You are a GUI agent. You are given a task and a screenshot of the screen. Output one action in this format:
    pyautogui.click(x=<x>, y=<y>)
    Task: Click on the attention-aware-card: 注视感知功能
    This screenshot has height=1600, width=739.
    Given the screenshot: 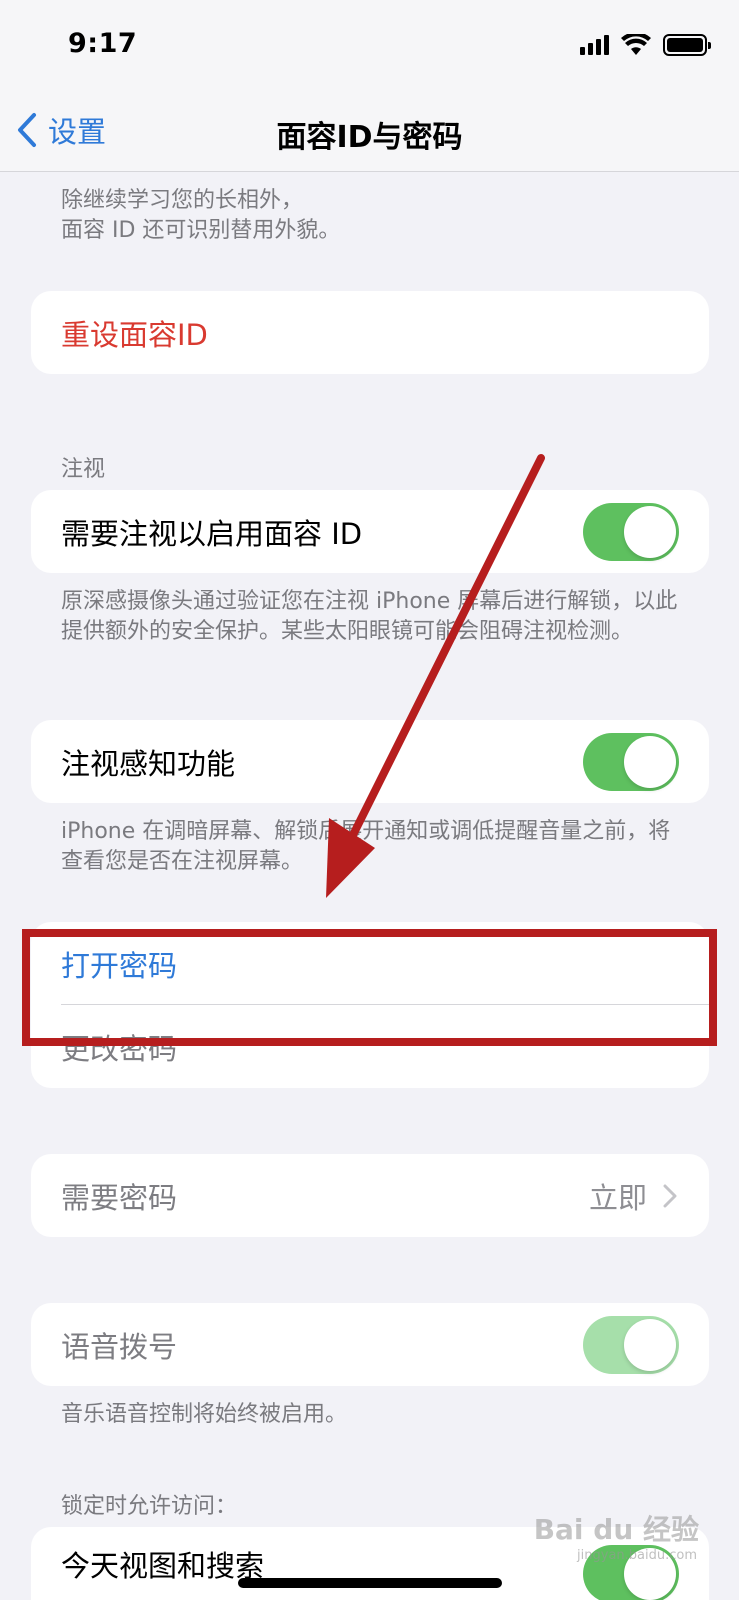 What is the action you would take?
    pyautogui.click(x=370, y=761)
    